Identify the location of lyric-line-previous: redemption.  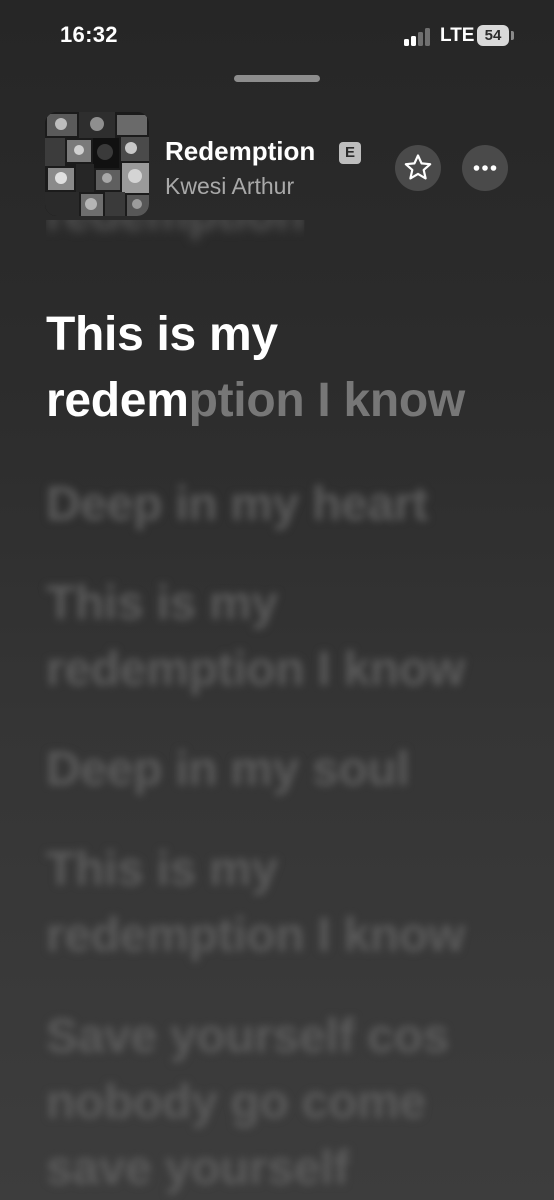
(175, 234).